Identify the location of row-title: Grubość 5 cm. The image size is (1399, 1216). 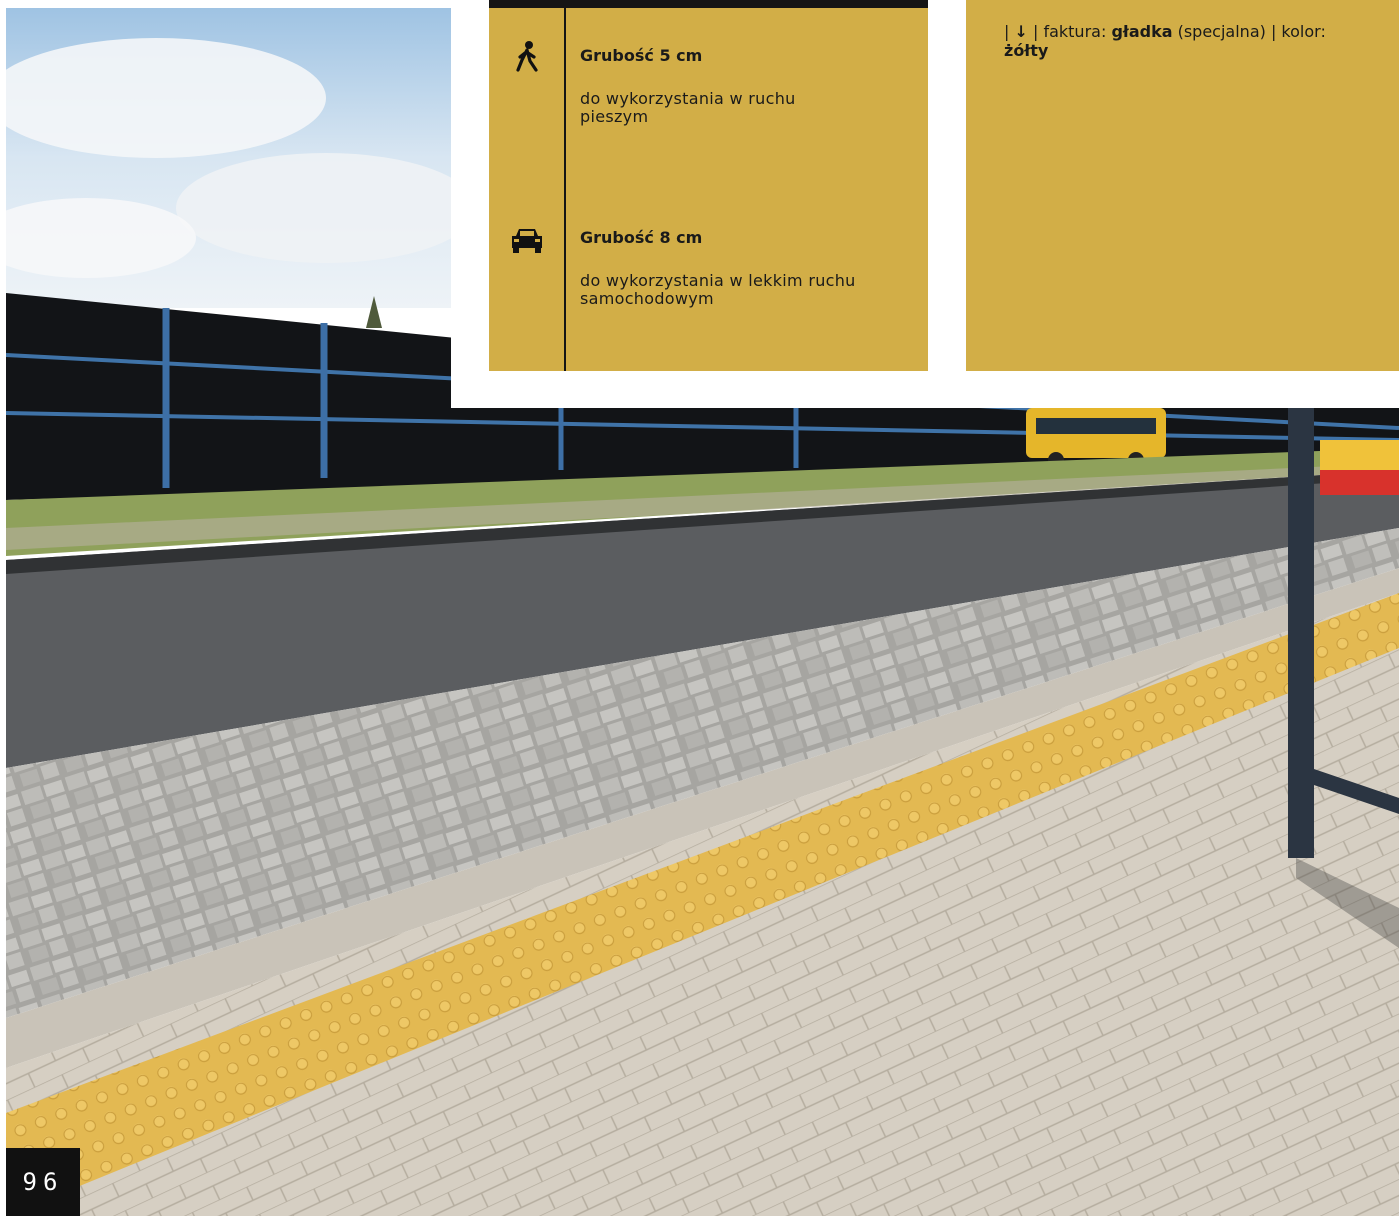
(641, 55).